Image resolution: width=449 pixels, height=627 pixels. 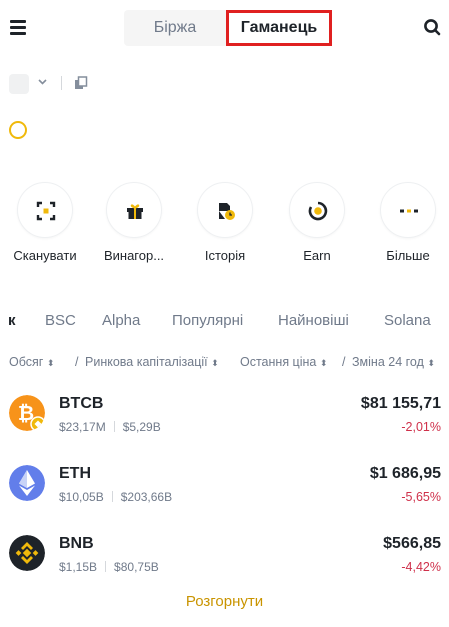 I want to click on asset-stats: $10,05B $203,66B, so click(x=115, y=497).